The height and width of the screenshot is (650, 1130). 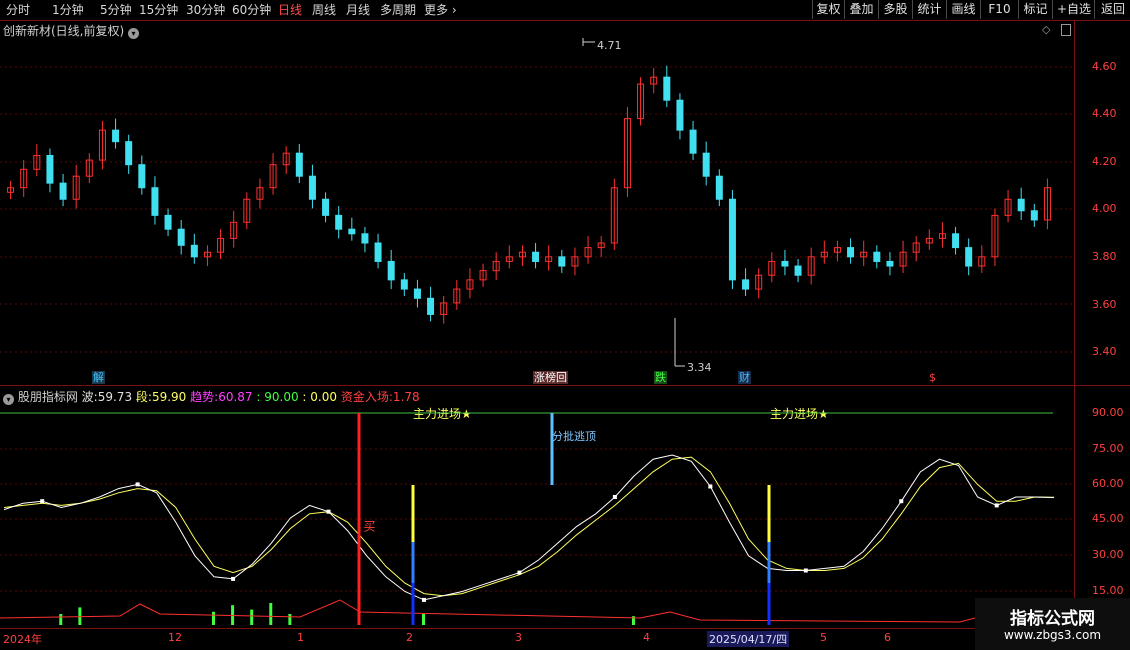 I want to click on indicator-axis-label: 45.00, so click(x=1108, y=518).